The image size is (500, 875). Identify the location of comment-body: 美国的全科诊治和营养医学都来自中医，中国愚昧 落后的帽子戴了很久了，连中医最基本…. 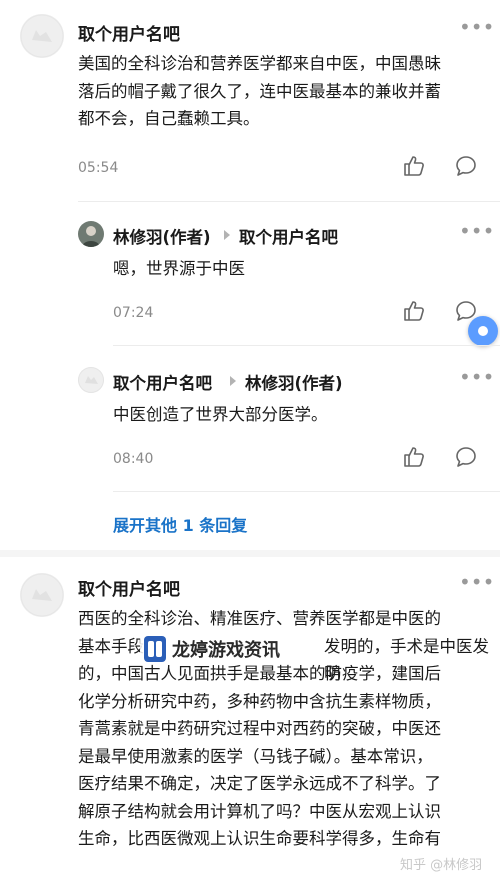
(283, 91).